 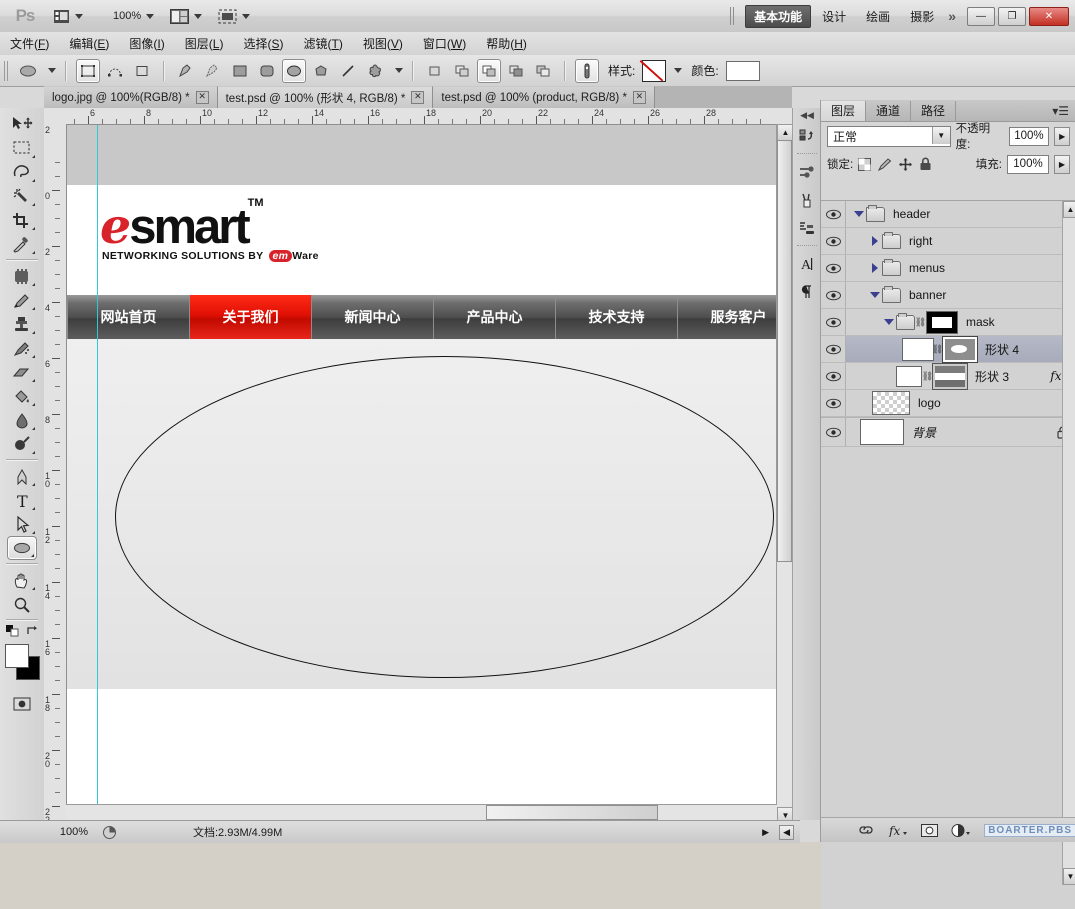 I want to click on tab-layers: 图层, so click(x=844, y=111).